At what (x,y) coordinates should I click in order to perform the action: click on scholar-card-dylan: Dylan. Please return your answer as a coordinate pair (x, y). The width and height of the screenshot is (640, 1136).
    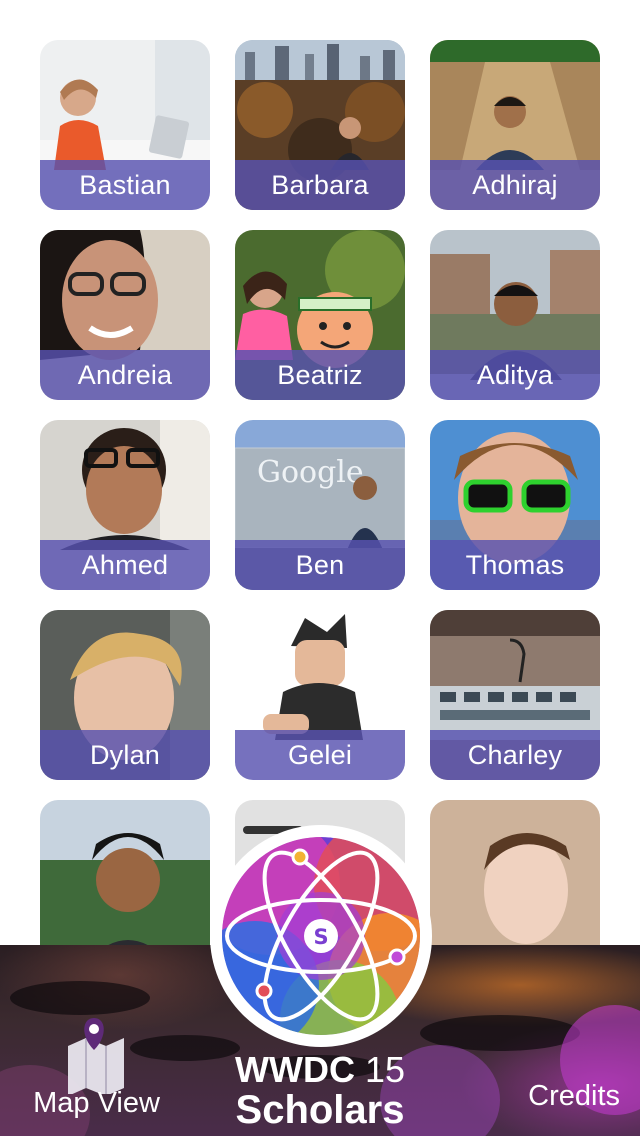
    Looking at the image, I should click on (125, 695).